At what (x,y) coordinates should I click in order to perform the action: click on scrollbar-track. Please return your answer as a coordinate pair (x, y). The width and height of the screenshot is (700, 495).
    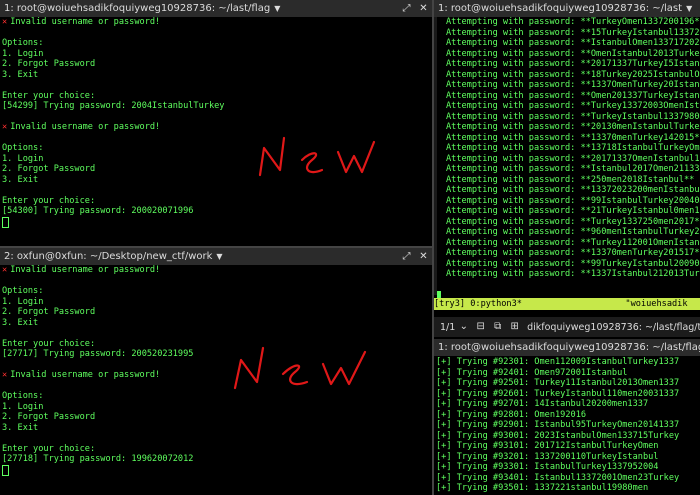
    Looking at the image, I should click on (435, 156).